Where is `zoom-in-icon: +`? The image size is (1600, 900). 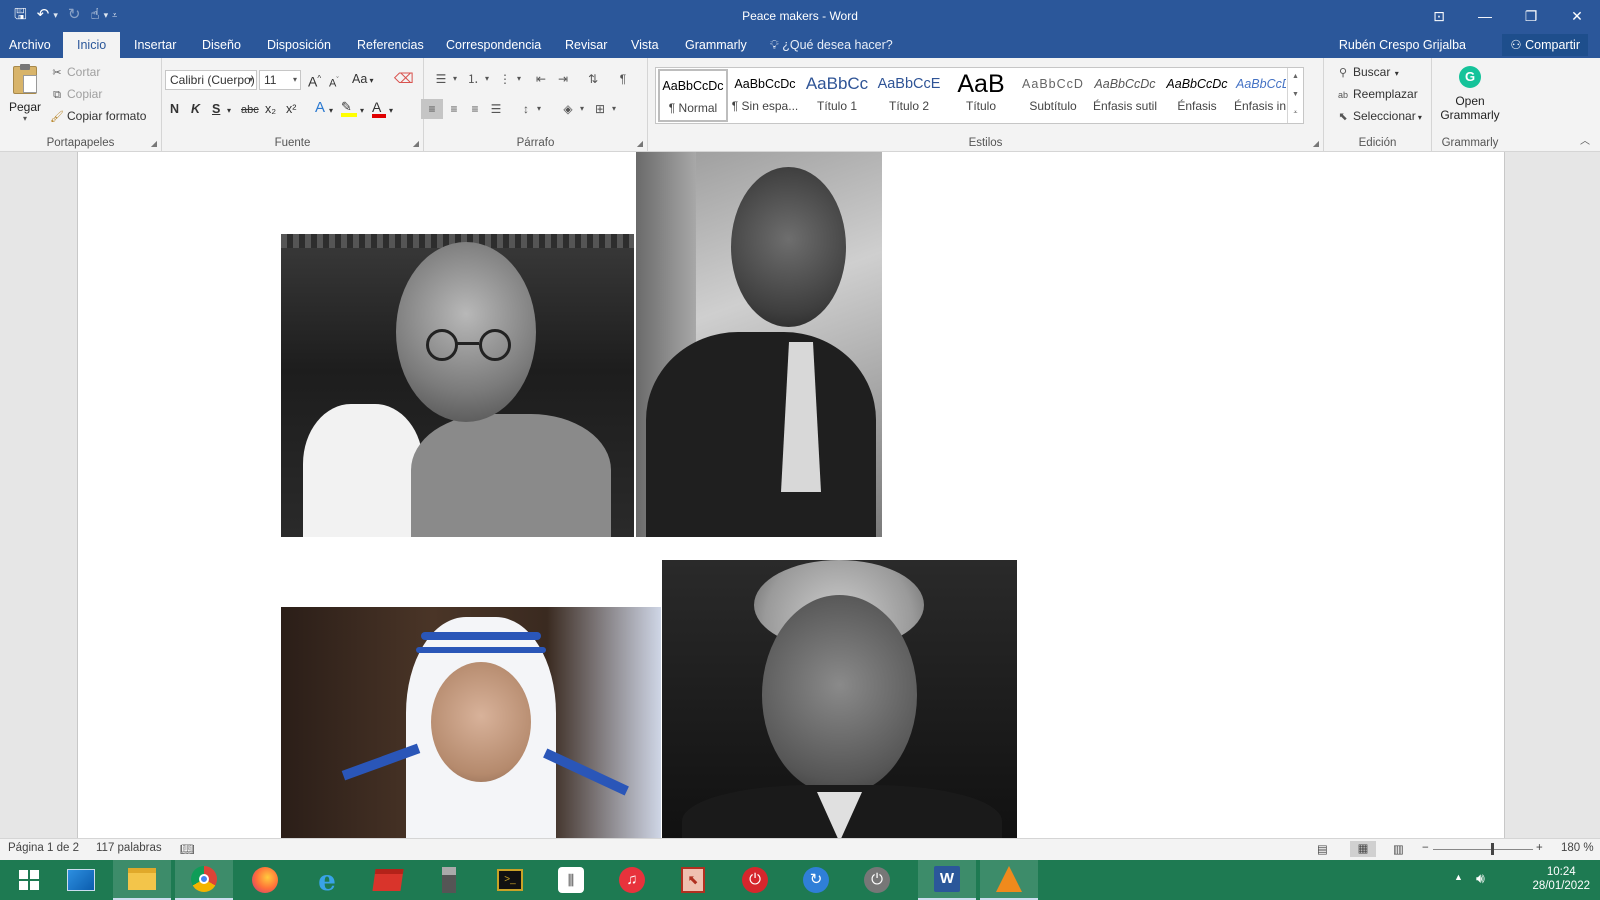 zoom-in-icon: + is located at coordinates (1539, 848).